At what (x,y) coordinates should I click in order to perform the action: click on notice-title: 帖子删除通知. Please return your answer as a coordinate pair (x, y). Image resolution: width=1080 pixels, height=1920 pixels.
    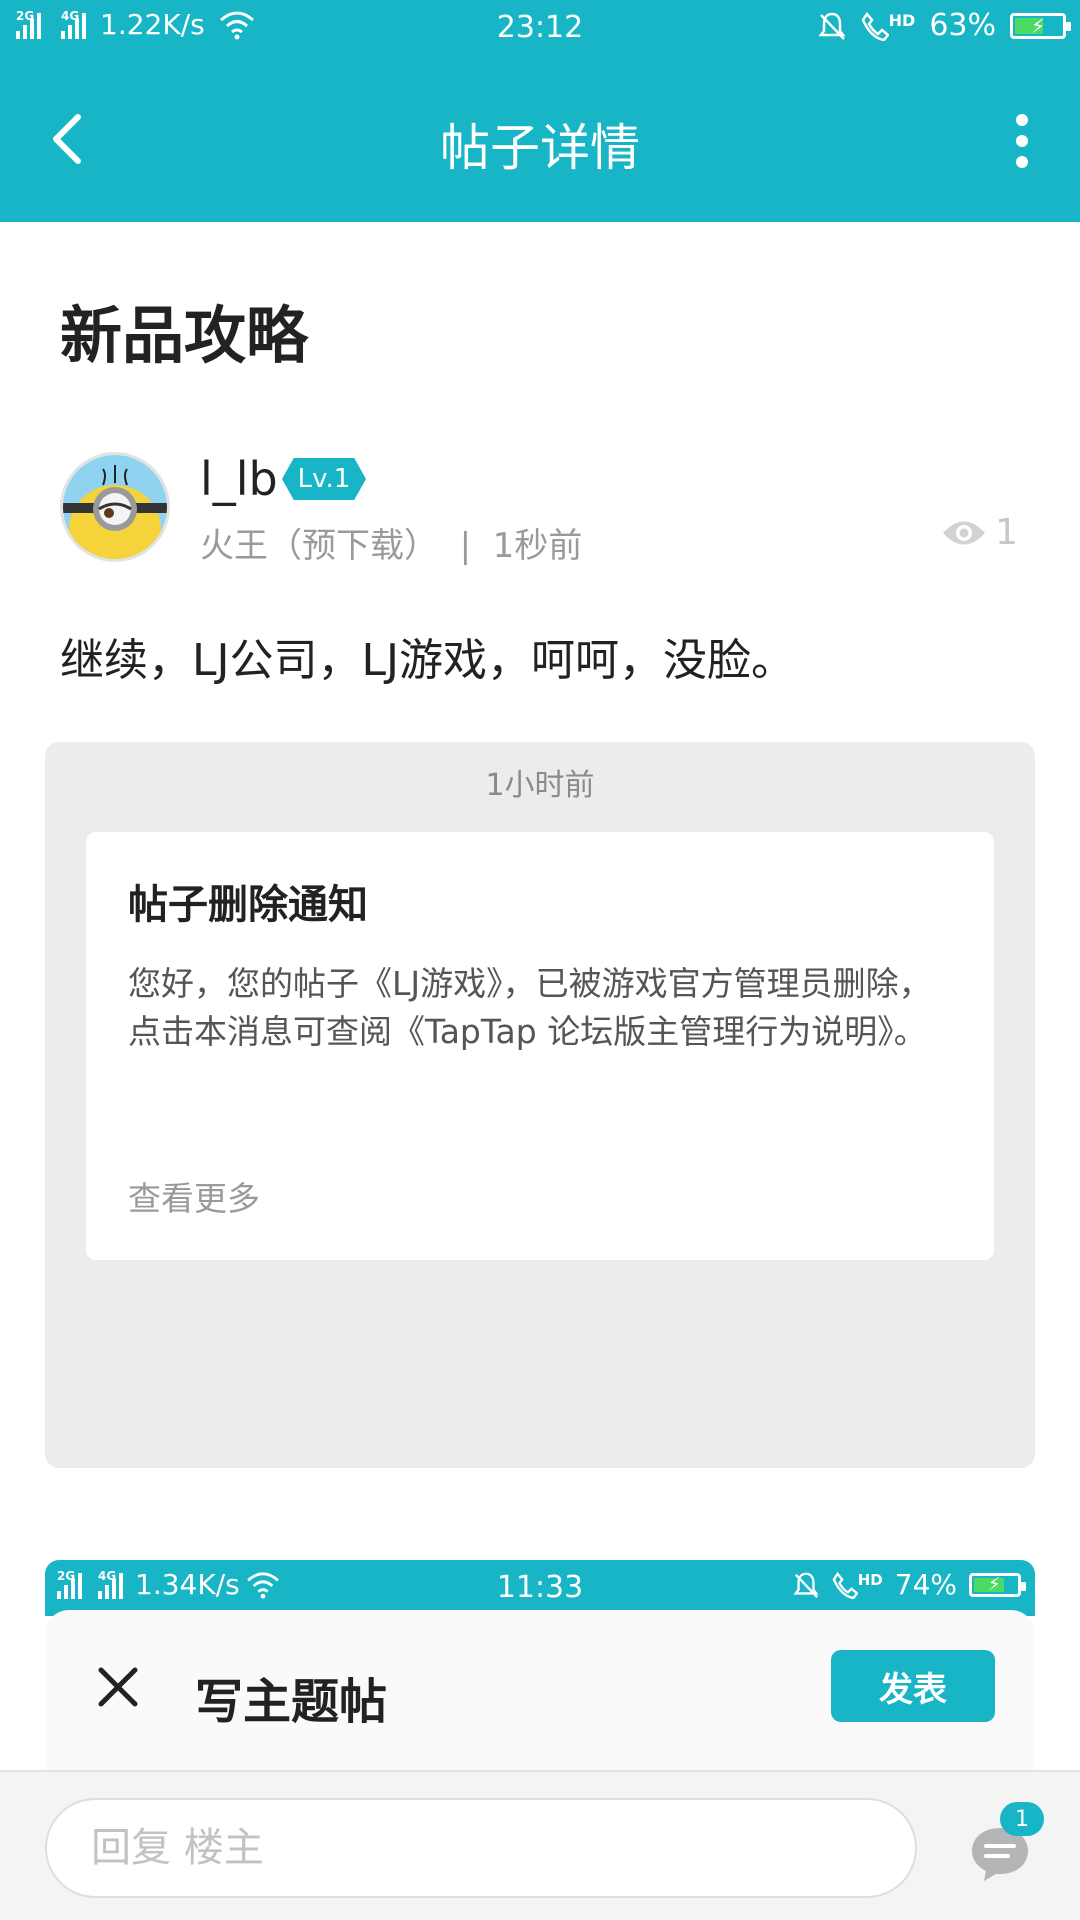
    Looking at the image, I should click on (248, 905).